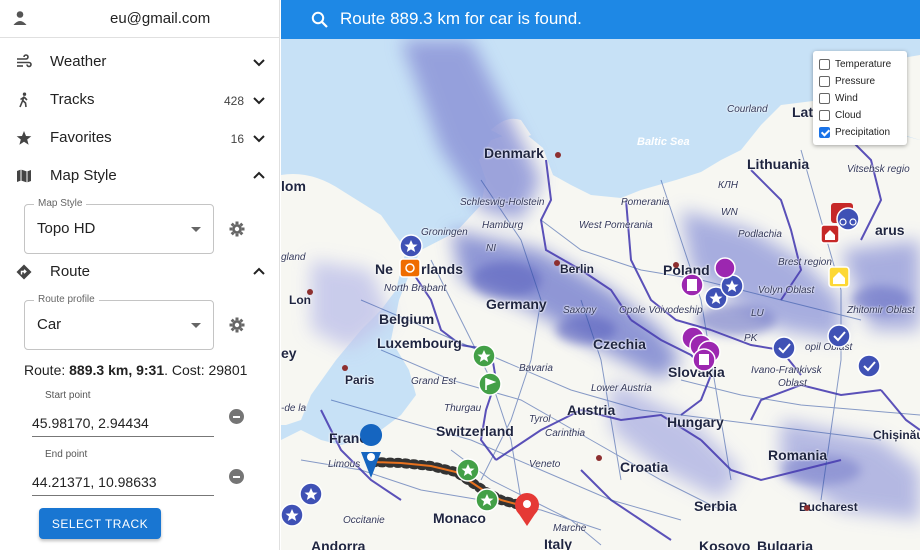 This screenshot has width=920, height=550. I want to click on end-point-label: End point, so click(66, 454).